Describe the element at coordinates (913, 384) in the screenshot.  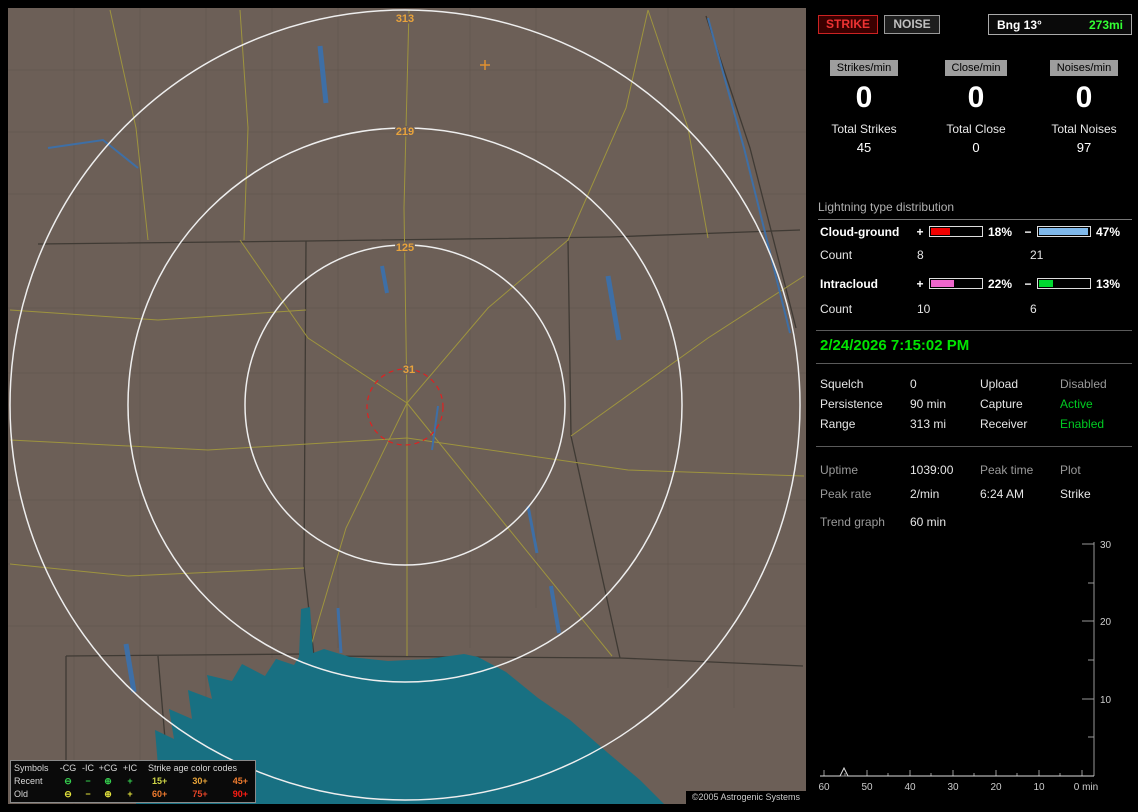
I see `squelch-value: 0` at that location.